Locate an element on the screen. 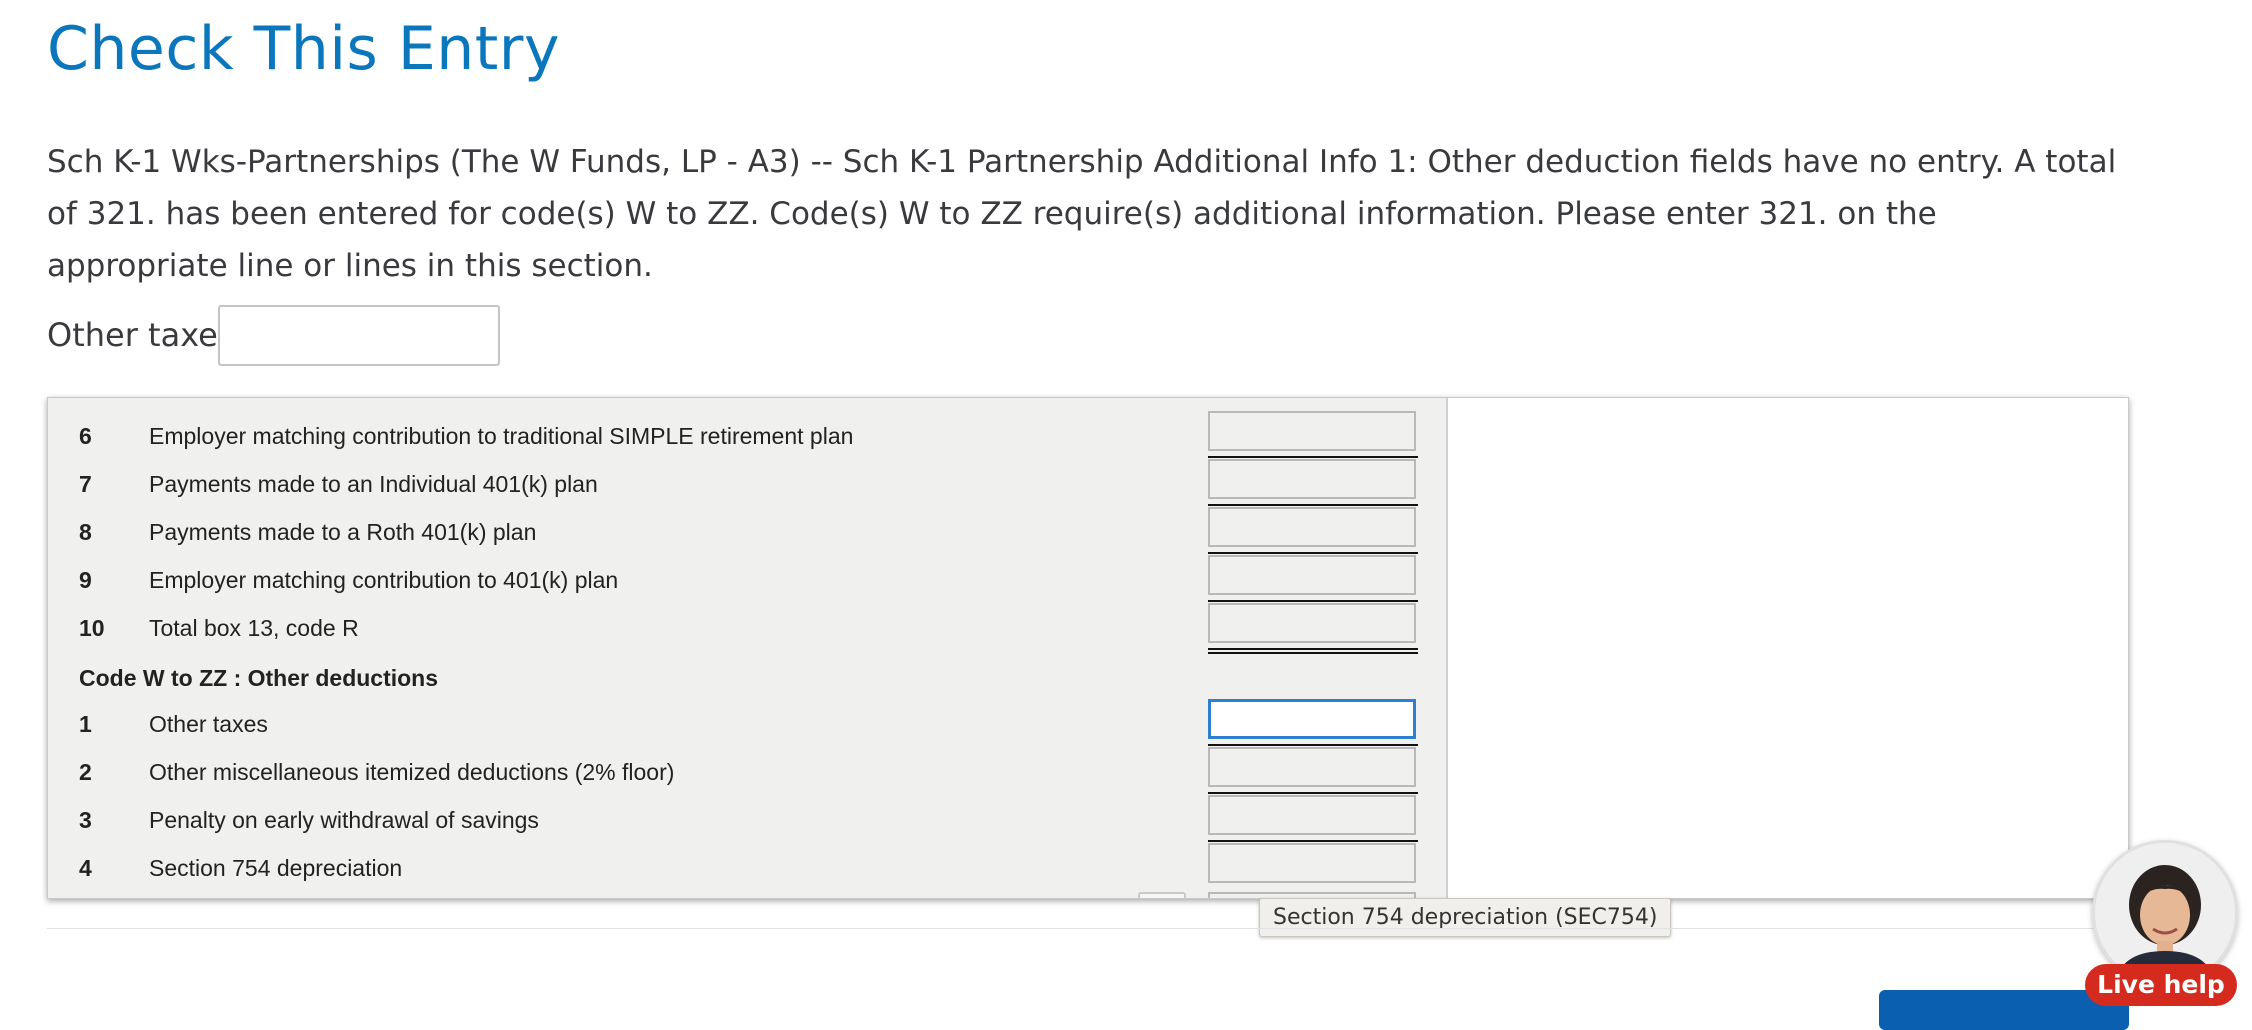  other-deductions-row-1: 1 Other taxes is located at coordinates (747, 722).